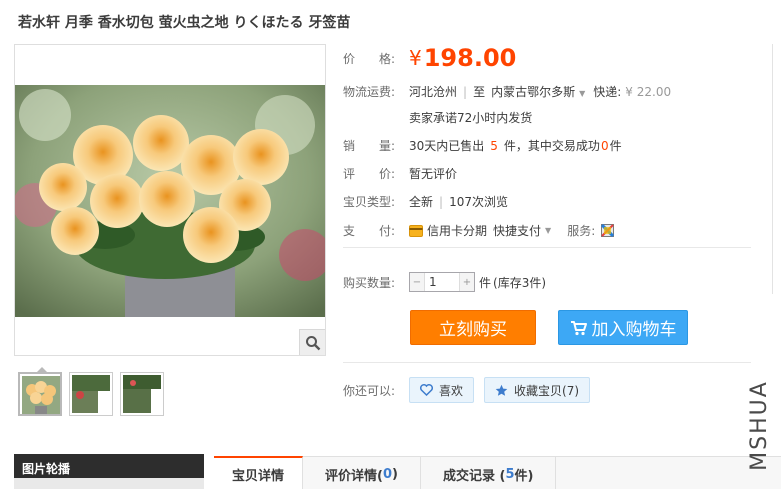 The height and width of the screenshot is (489, 781). I want to click on quantity-stepper: − +, so click(442, 282).